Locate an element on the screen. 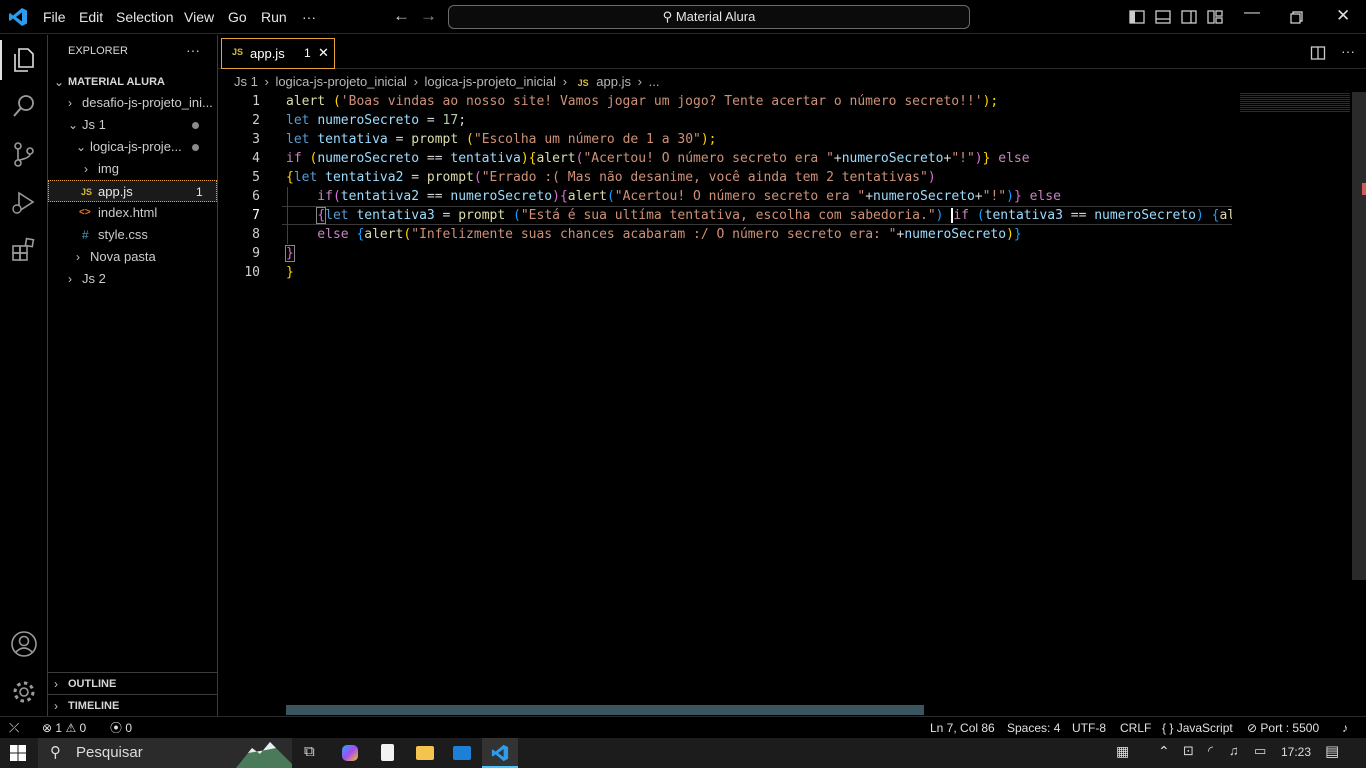  language-mode: { } JavaScript is located at coordinates (1197, 728).